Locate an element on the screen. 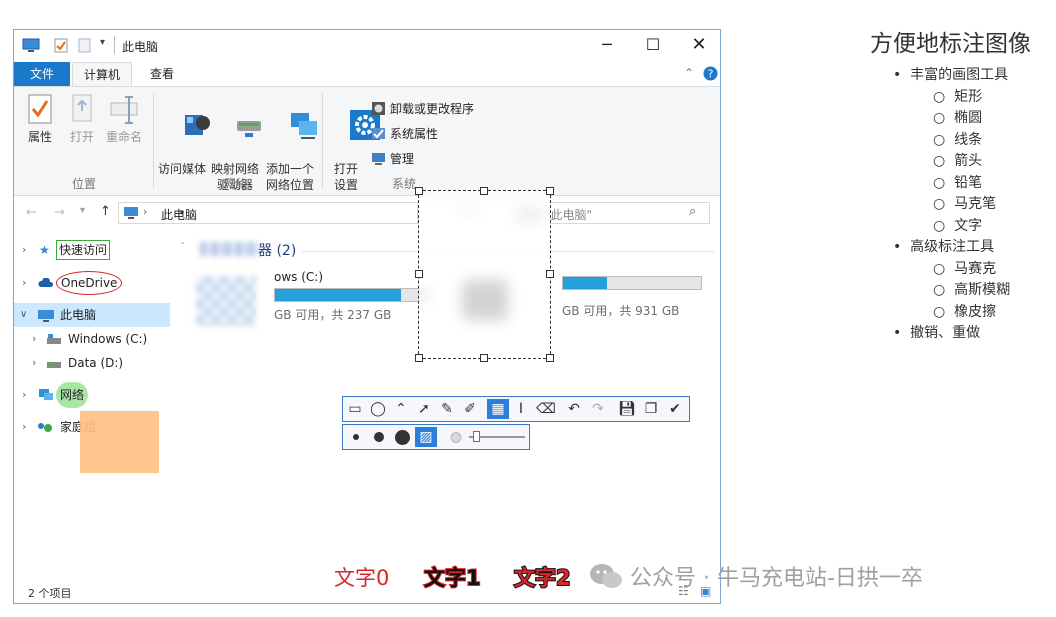 The image size is (1056, 617). address-path: 此电脑 is located at coordinates (179, 215).